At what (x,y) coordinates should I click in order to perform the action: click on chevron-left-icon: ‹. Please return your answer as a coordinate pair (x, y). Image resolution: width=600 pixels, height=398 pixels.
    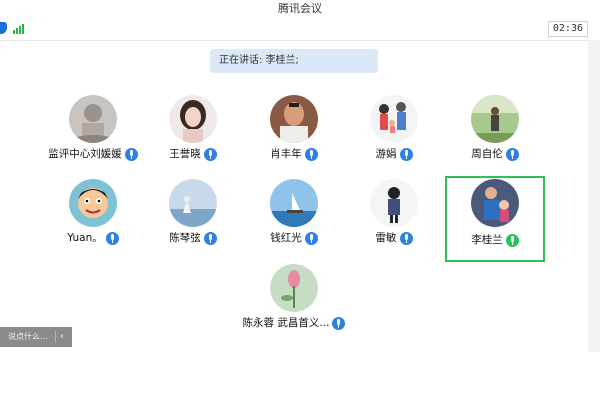
    Looking at the image, I should click on (62, 337).